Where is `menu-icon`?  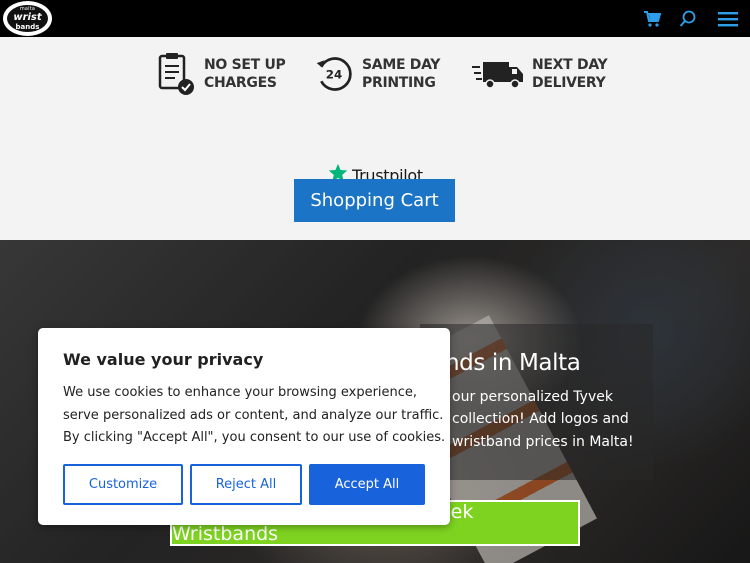 menu-icon is located at coordinates (728, 19).